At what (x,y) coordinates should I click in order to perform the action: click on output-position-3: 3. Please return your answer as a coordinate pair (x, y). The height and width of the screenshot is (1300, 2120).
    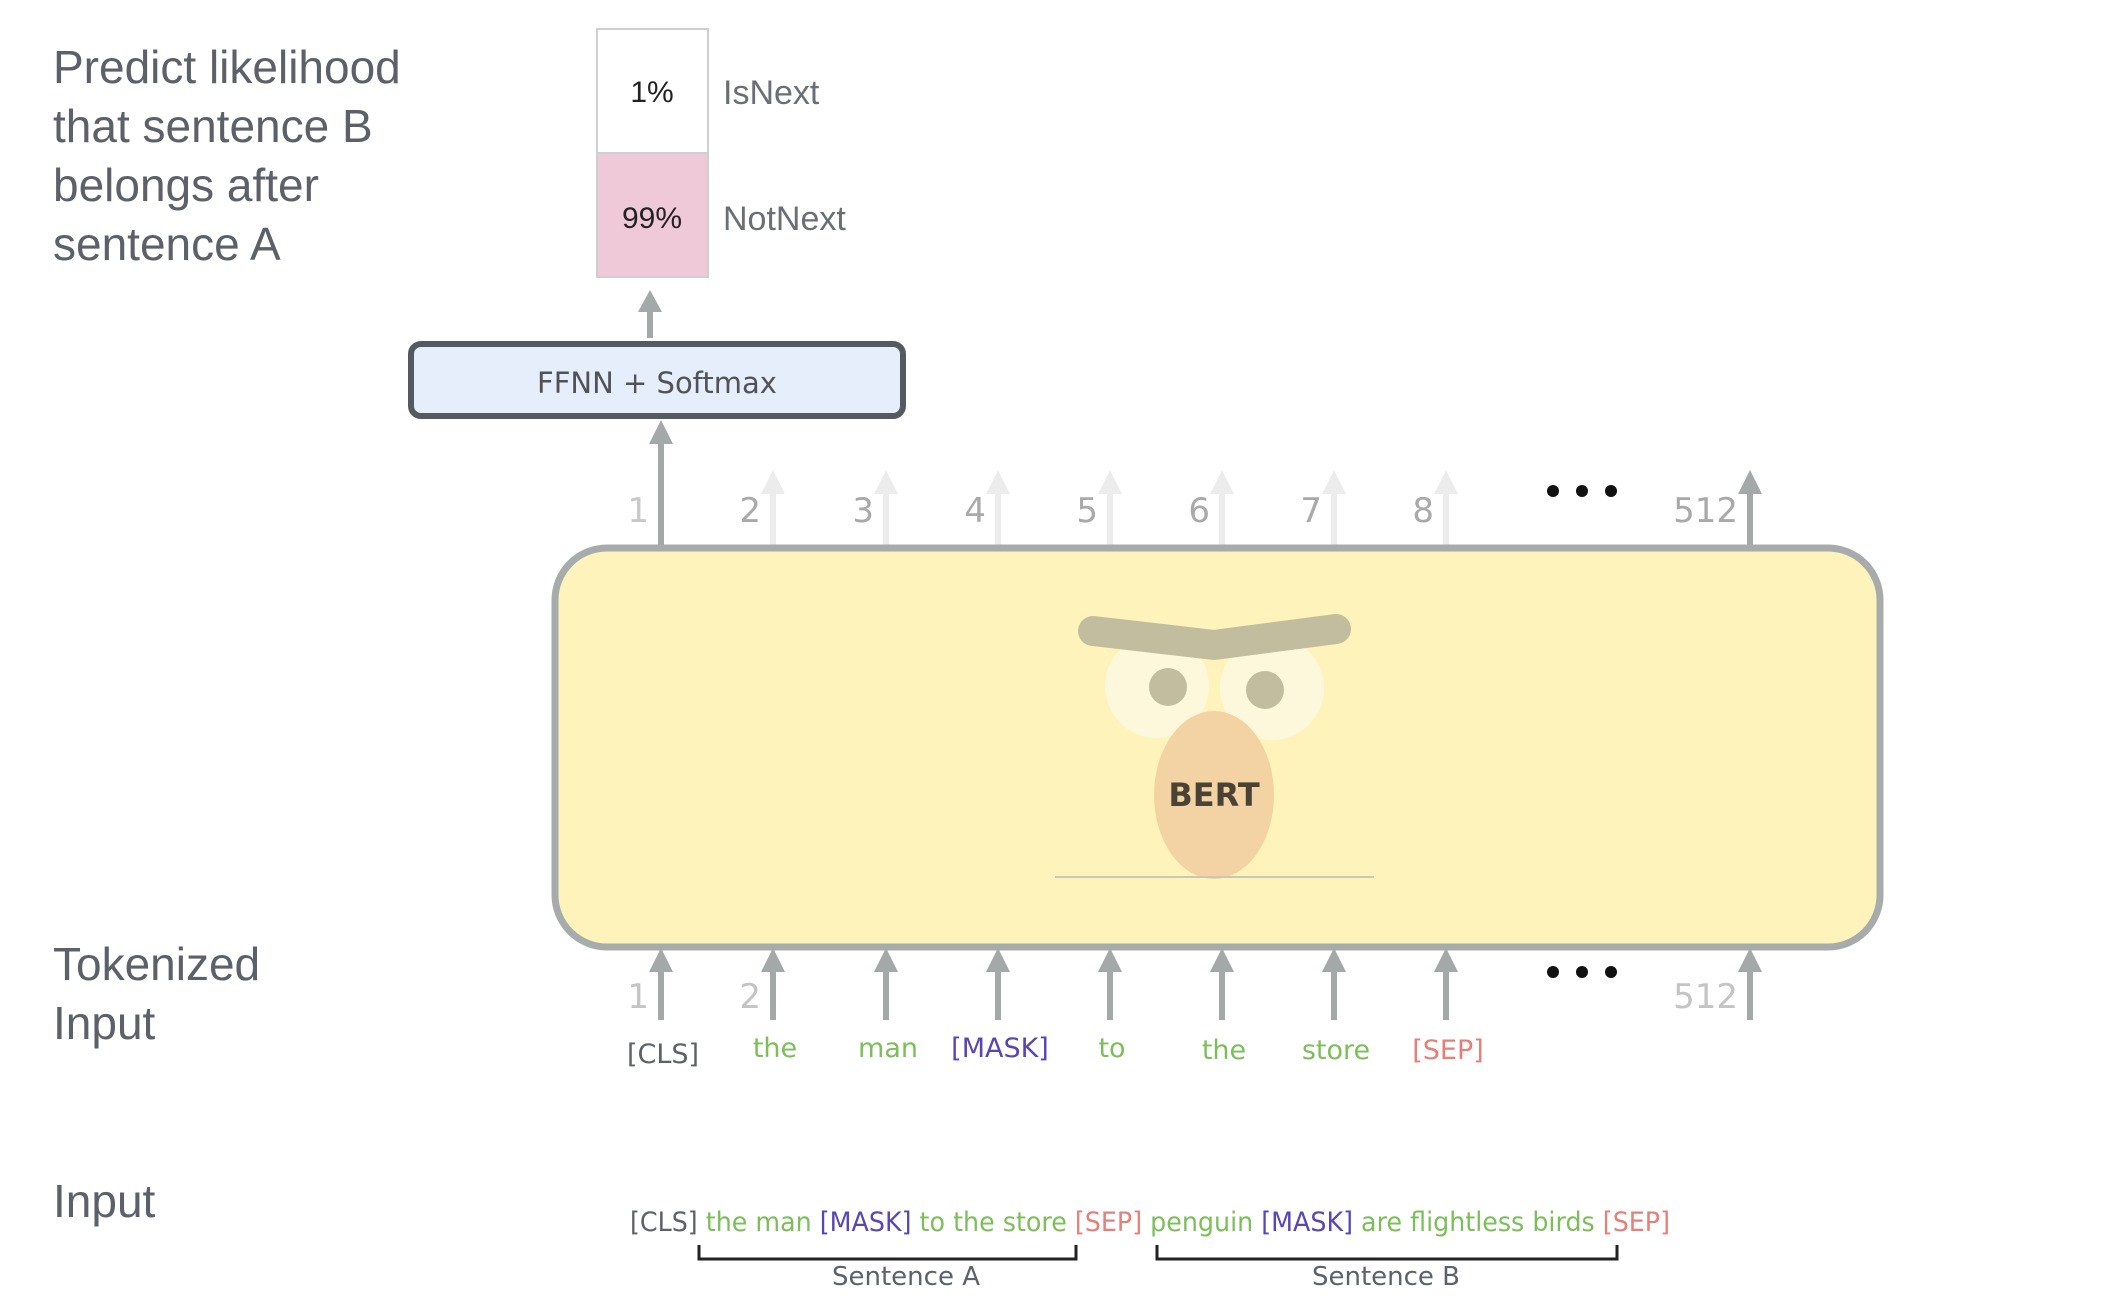
    Looking at the image, I should click on (875, 507).